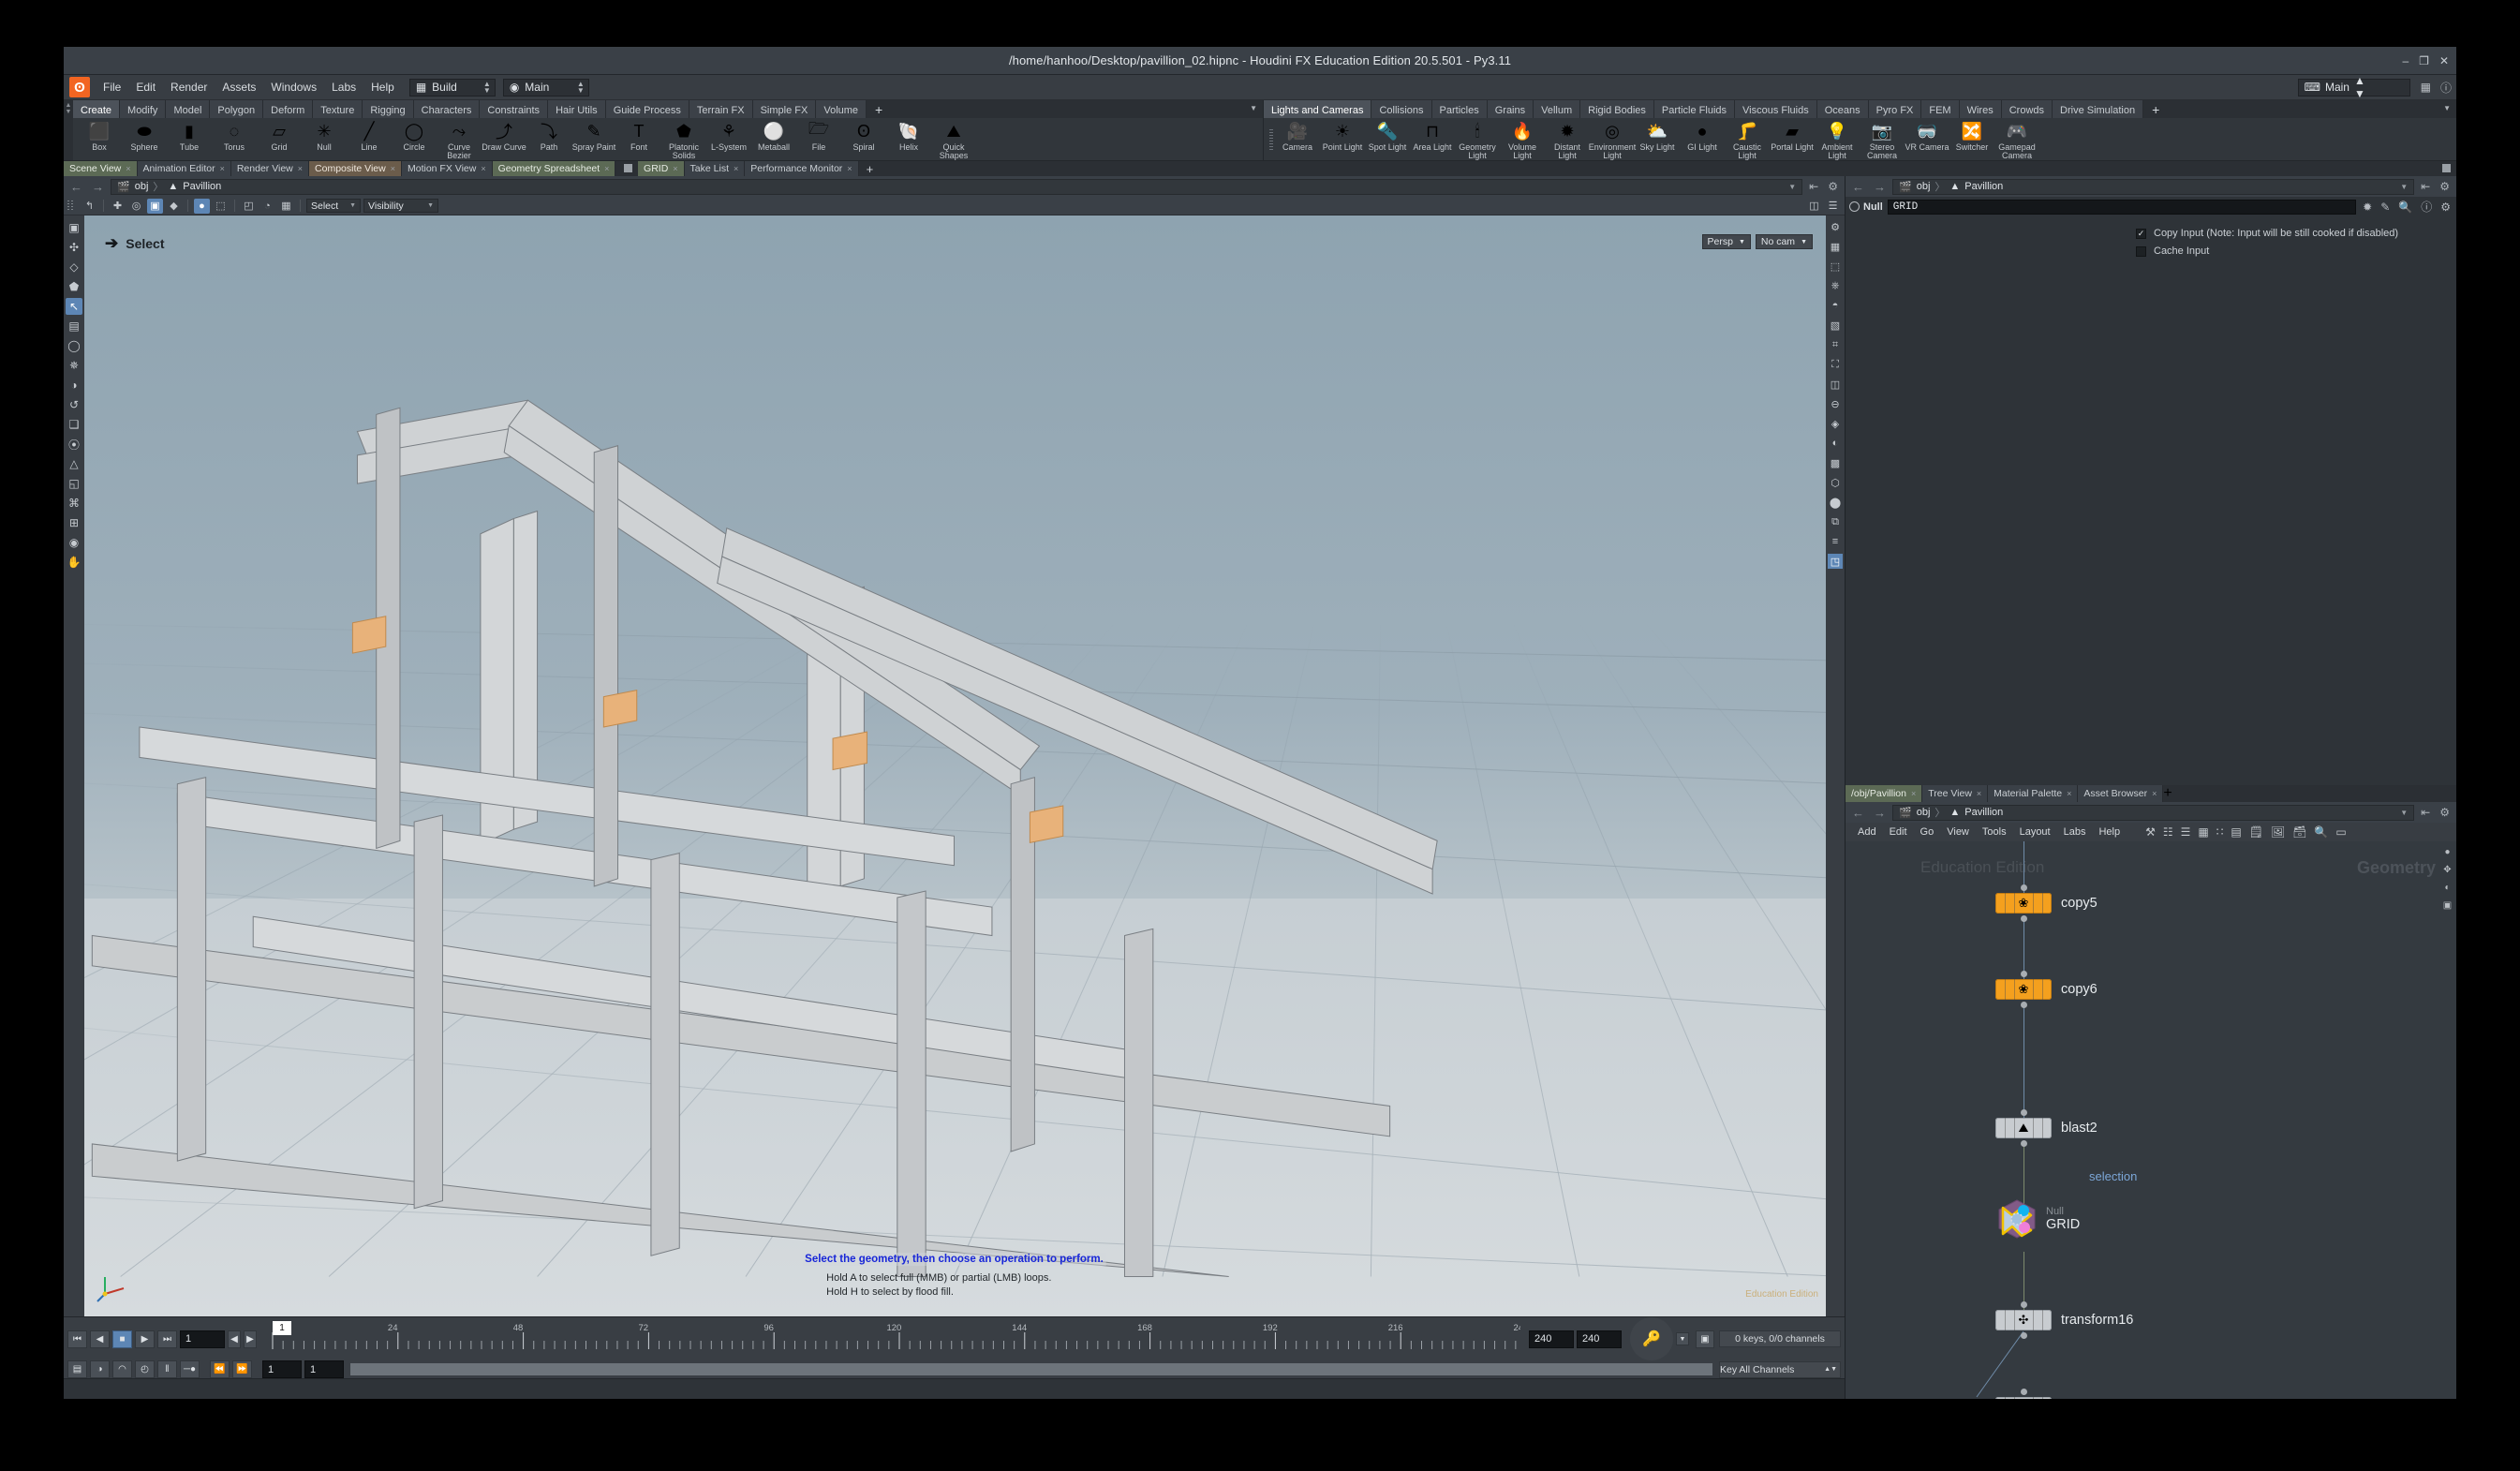 This screenshot has height=1471, width=2520. What do you see at coordinates (908, 135) in the screenshot?
I see `shelf-item-helix: 🐚 Helix` at bounding box center [908, 135].